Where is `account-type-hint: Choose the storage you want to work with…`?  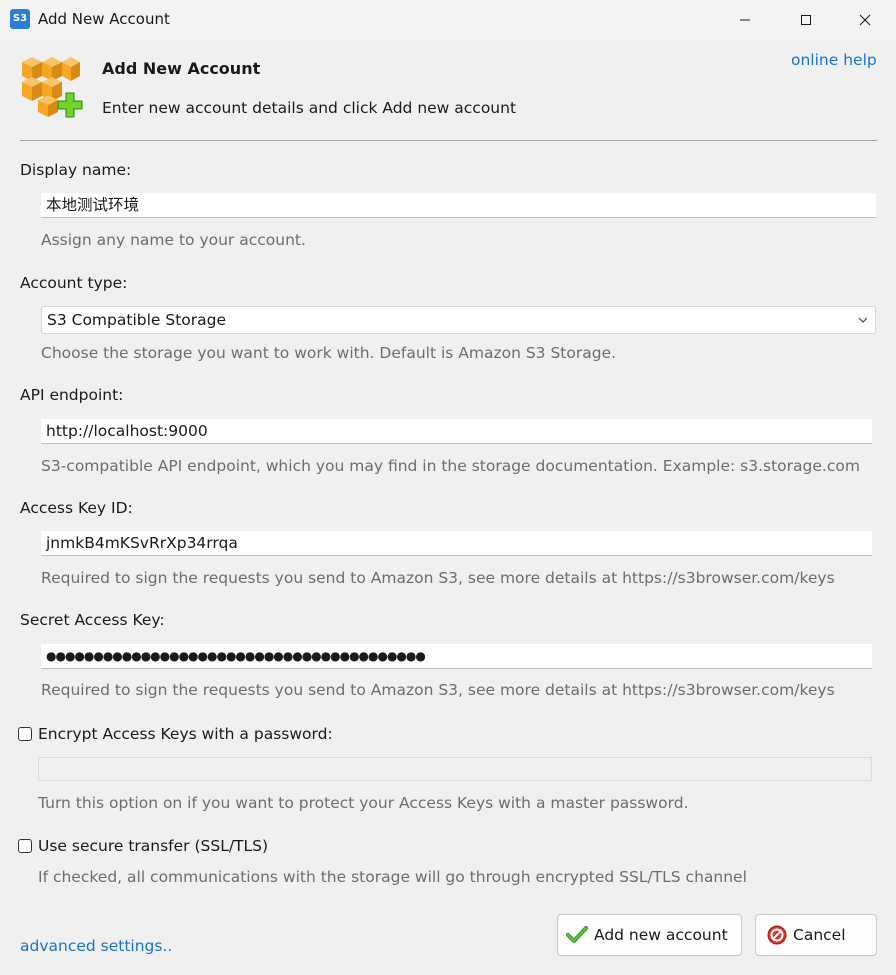
account-type-hint: Choose the storage you want to work with… is located at coordinates (329, 353).